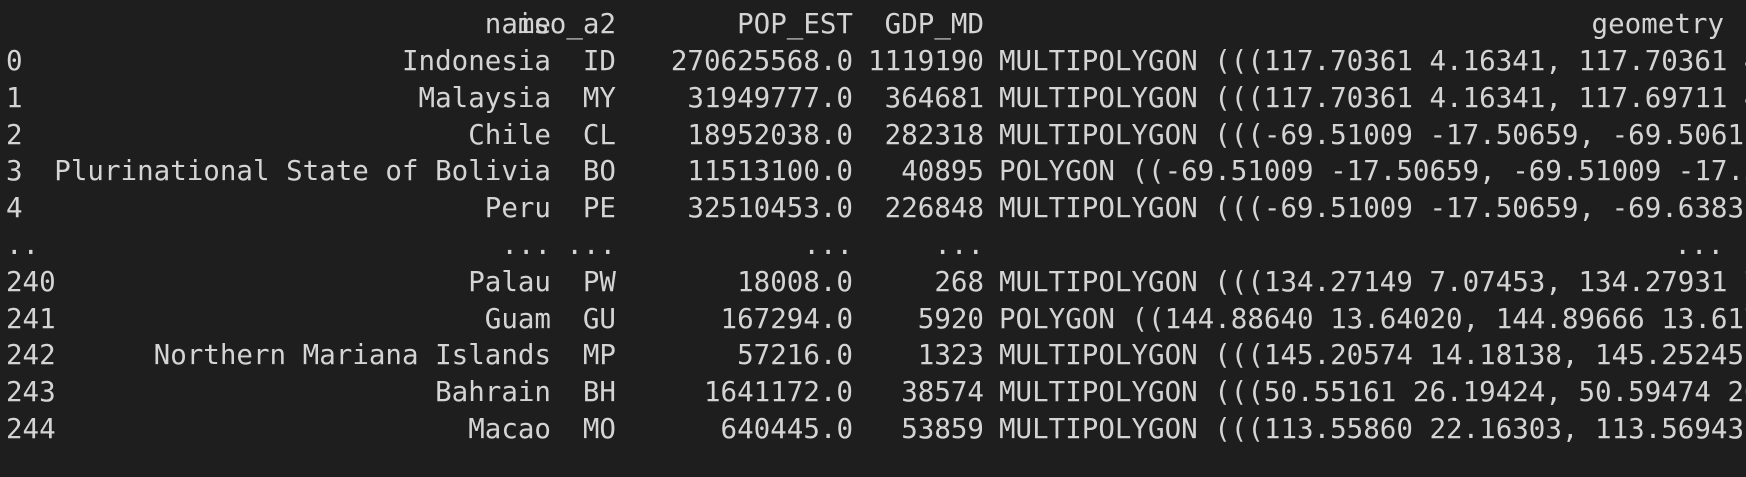 This screenshot has width=1746, height=477. What do you see at coordinates (302, 171) in the screenshot?
I see `cell-name: Plurinational State of Bolivia` at bounding box center [302, 171].